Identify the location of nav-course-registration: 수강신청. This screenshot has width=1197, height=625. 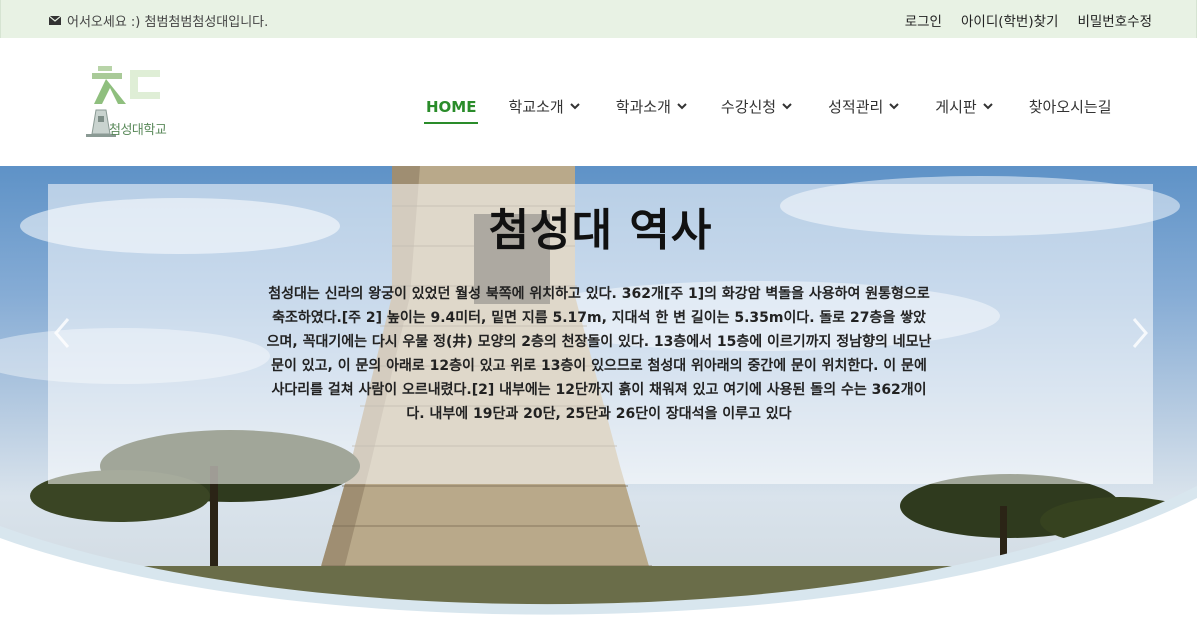
(756, 106).